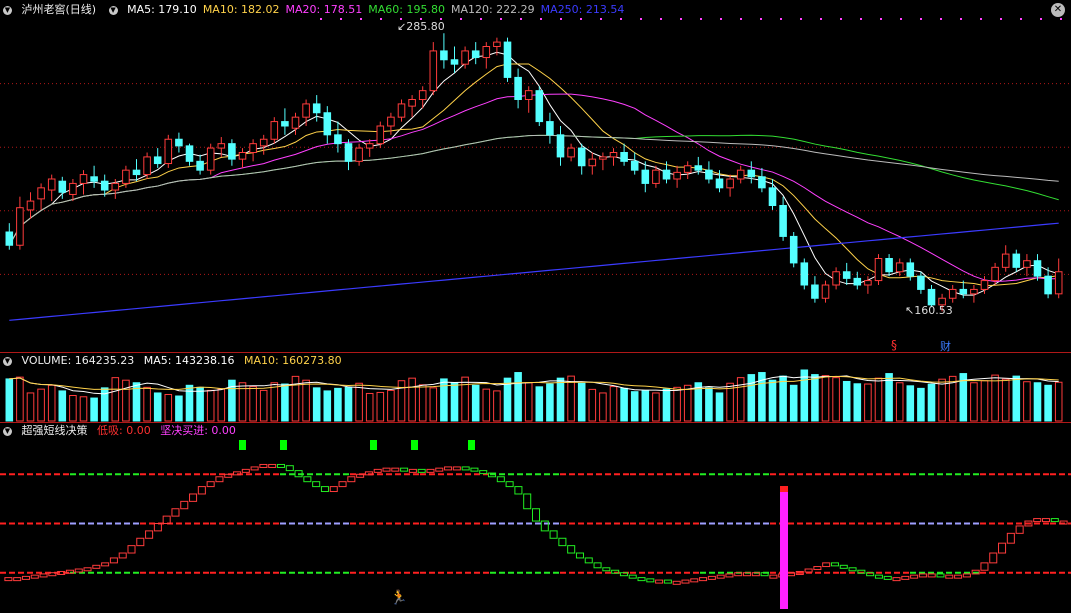  Describe the element at coordinates (324, 9) in the screenshot. I see `ma-label: MA20: 178.51` at that location.